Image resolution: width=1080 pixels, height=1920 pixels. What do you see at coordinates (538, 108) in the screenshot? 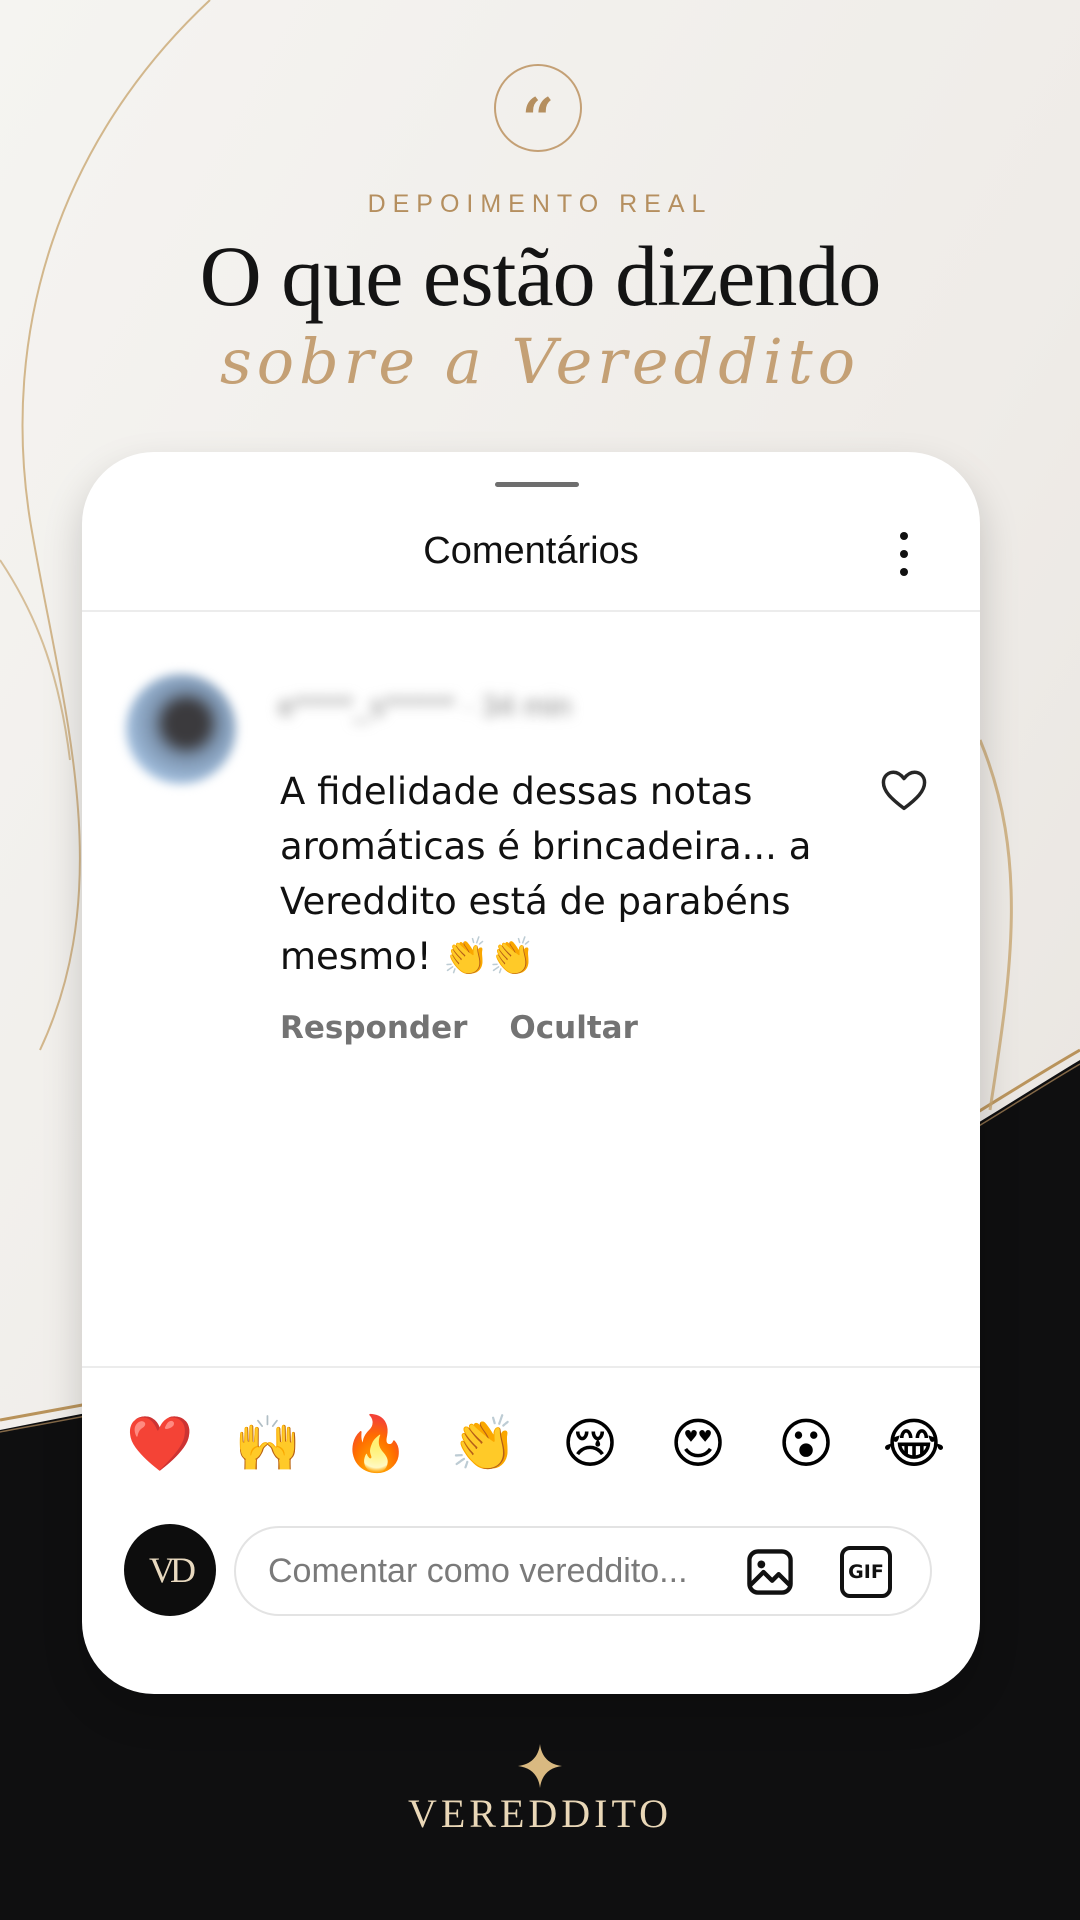
I see `quote-icon: “` at bounding box center [538, 108].